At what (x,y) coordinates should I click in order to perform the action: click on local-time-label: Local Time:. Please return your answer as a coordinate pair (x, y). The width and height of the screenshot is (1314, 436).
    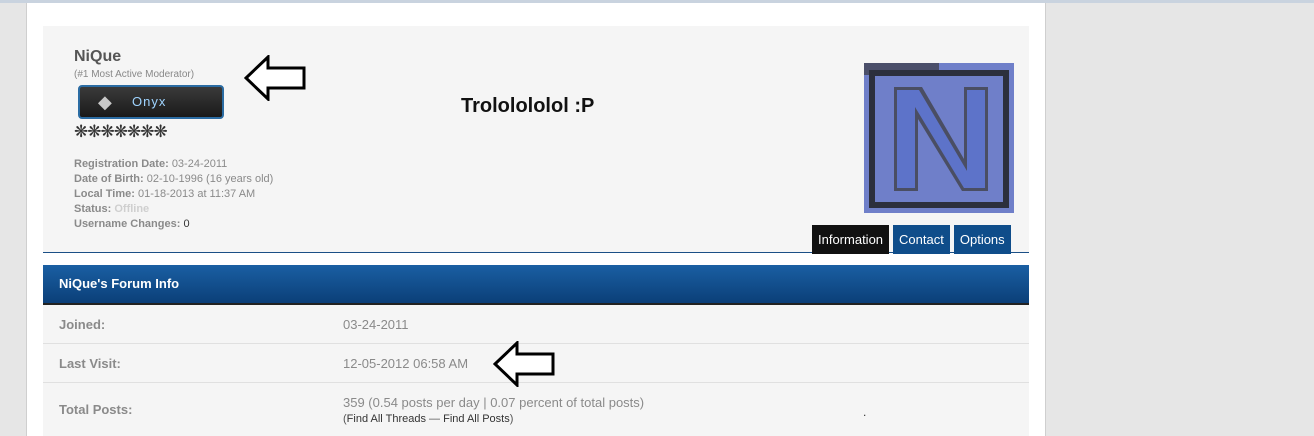
    Looking at the image, I should click on (104, 194).